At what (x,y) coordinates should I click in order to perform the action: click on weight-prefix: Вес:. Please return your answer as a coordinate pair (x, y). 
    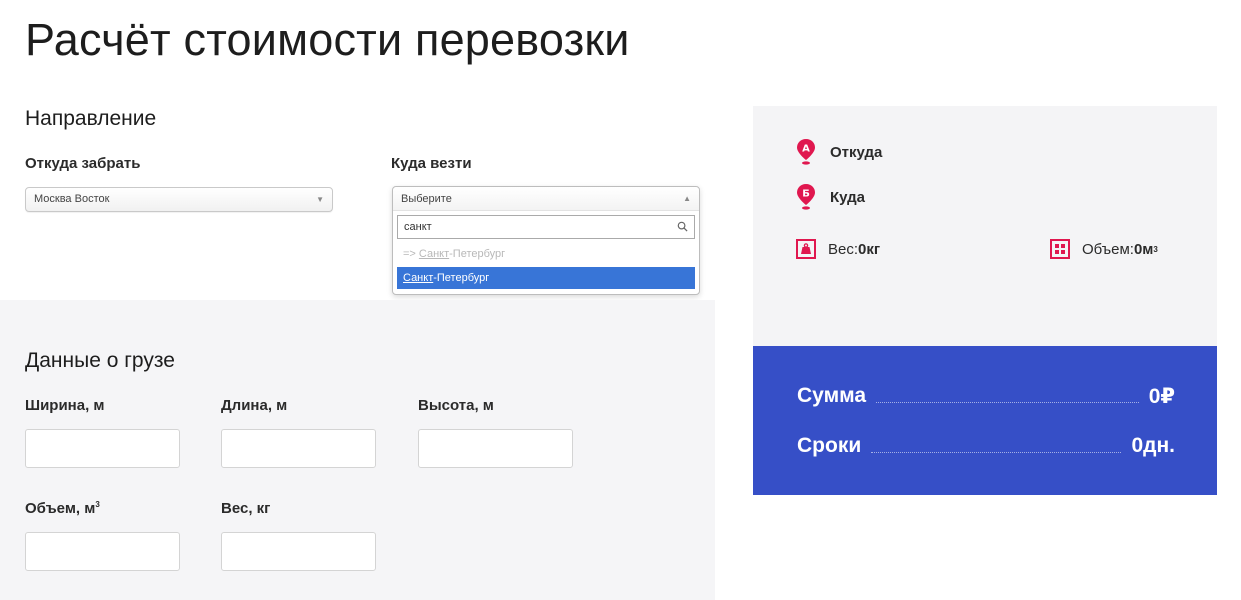
    Looking at the image, I should click on (843, 249).